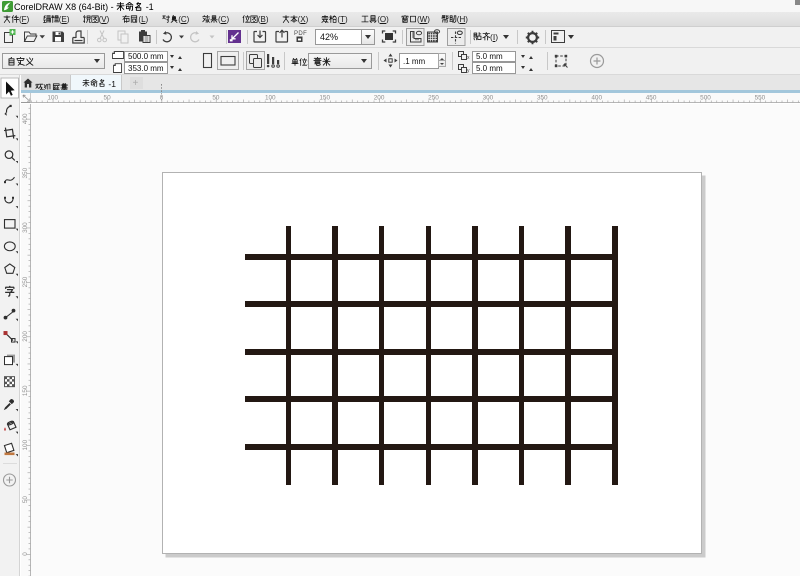 The height and width of the screenshot is (576, 800). What do you see at coordinates (760, 97) in the screenshot?
I see `svg-text: 550` at bounding box center [760, 97].